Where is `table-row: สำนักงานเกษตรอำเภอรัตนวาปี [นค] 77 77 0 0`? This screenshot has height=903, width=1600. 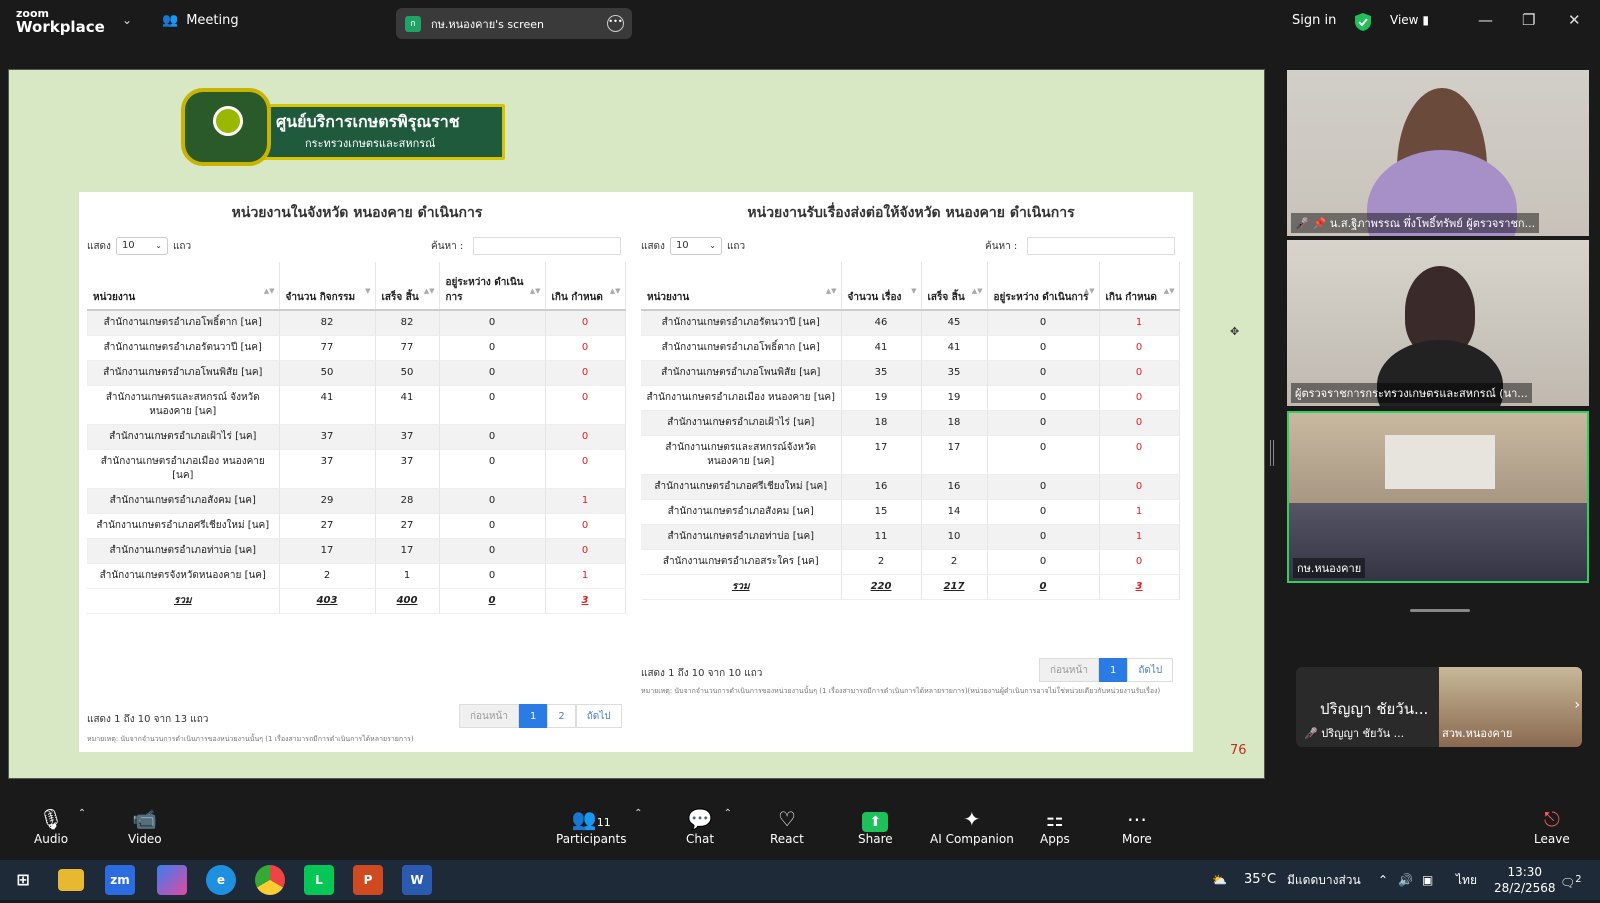
table-row: สำนักงานเกษตรอำเภอรัตนวาปี [นค] 77 77 0 0 is located at coordinates (356, 348).